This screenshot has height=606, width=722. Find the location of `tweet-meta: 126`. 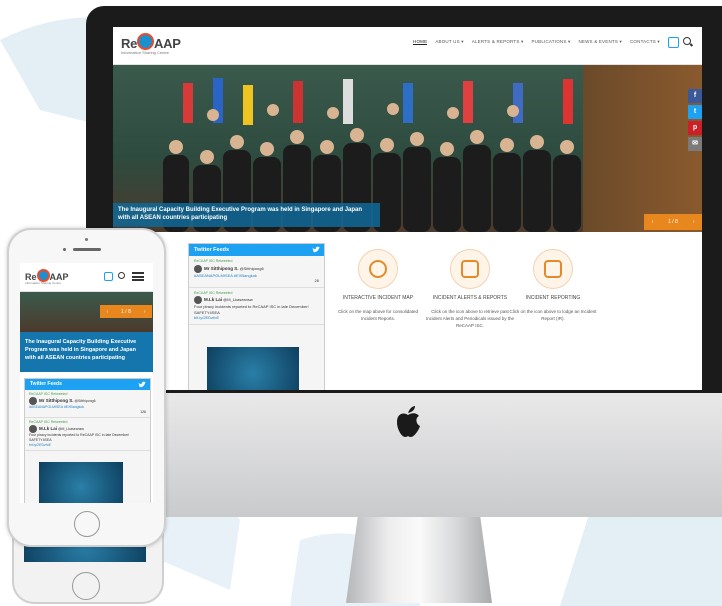

tweet-meta: 126 is located at coordinates (143, 412).